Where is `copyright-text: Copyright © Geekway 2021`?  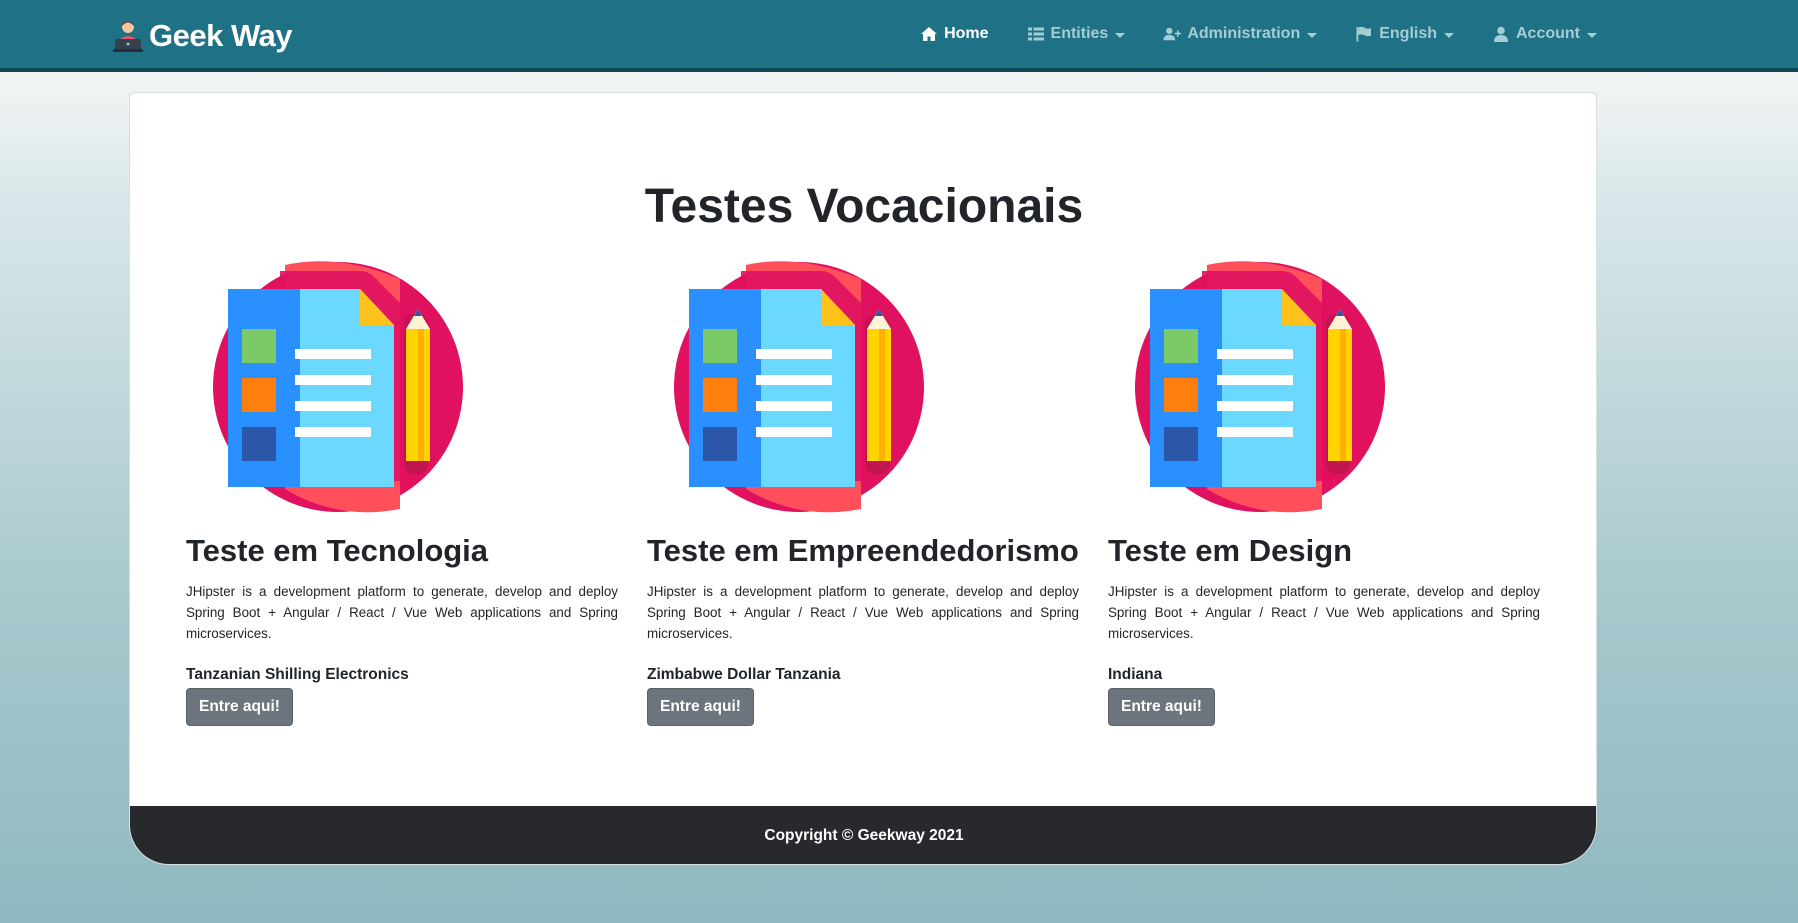
copyright-text: Copyright © Geekway 2021 is located at coordinates (864, 835).